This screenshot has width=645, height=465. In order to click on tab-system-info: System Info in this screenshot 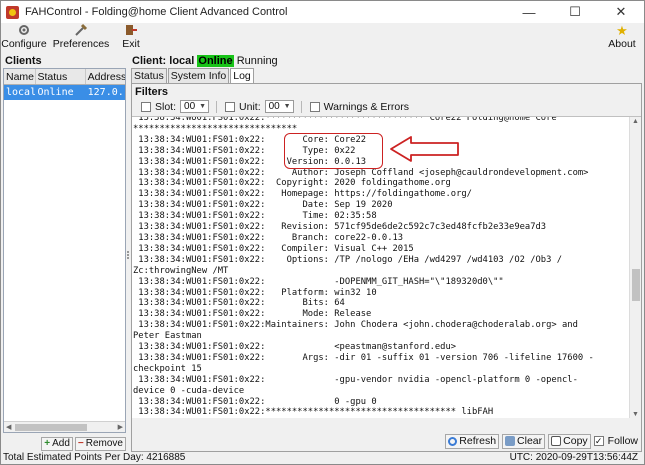, I will do `click(198, 75)`.